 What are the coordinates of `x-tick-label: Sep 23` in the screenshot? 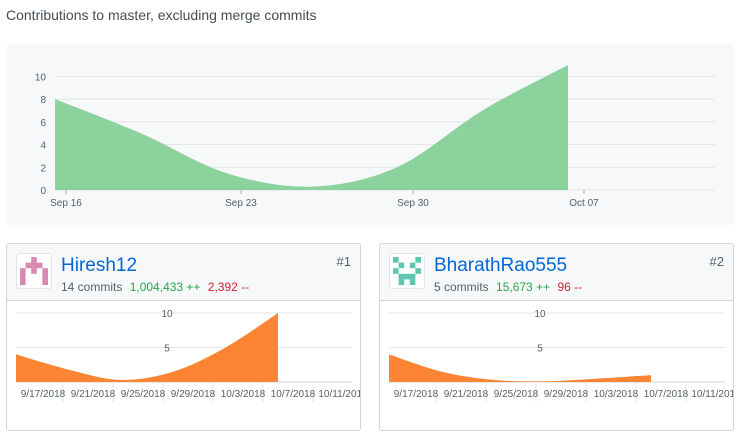 It's located at (241, 203).